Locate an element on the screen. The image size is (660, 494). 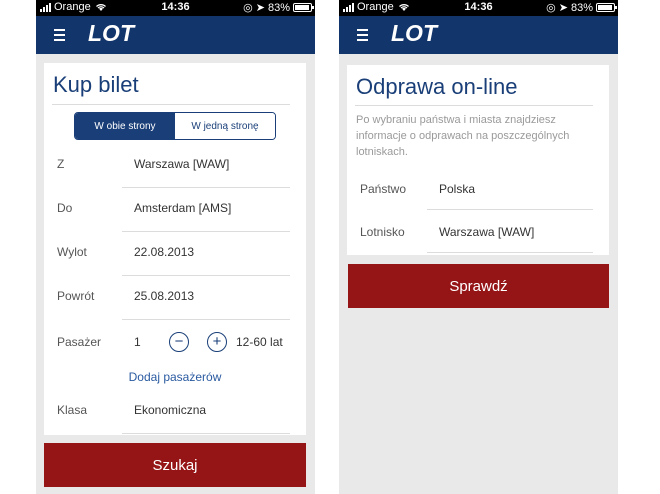
increase-passenger-button: + is located at coordinates (217, 342).